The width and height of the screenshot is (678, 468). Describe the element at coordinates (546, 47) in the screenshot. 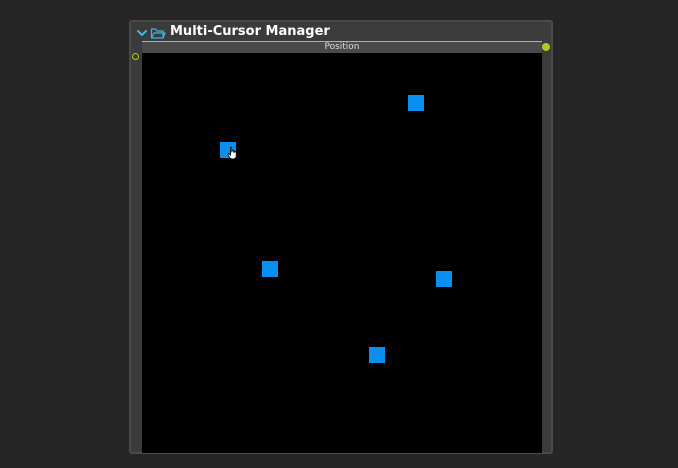

I see `output-port` at that location.